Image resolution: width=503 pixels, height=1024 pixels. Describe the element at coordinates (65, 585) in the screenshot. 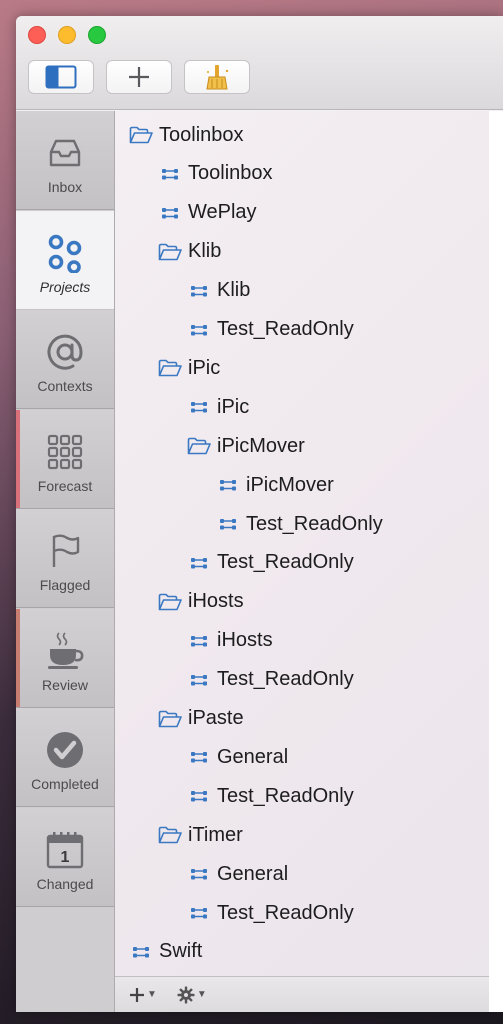

I see `perspective-label: Flagged` at that location.